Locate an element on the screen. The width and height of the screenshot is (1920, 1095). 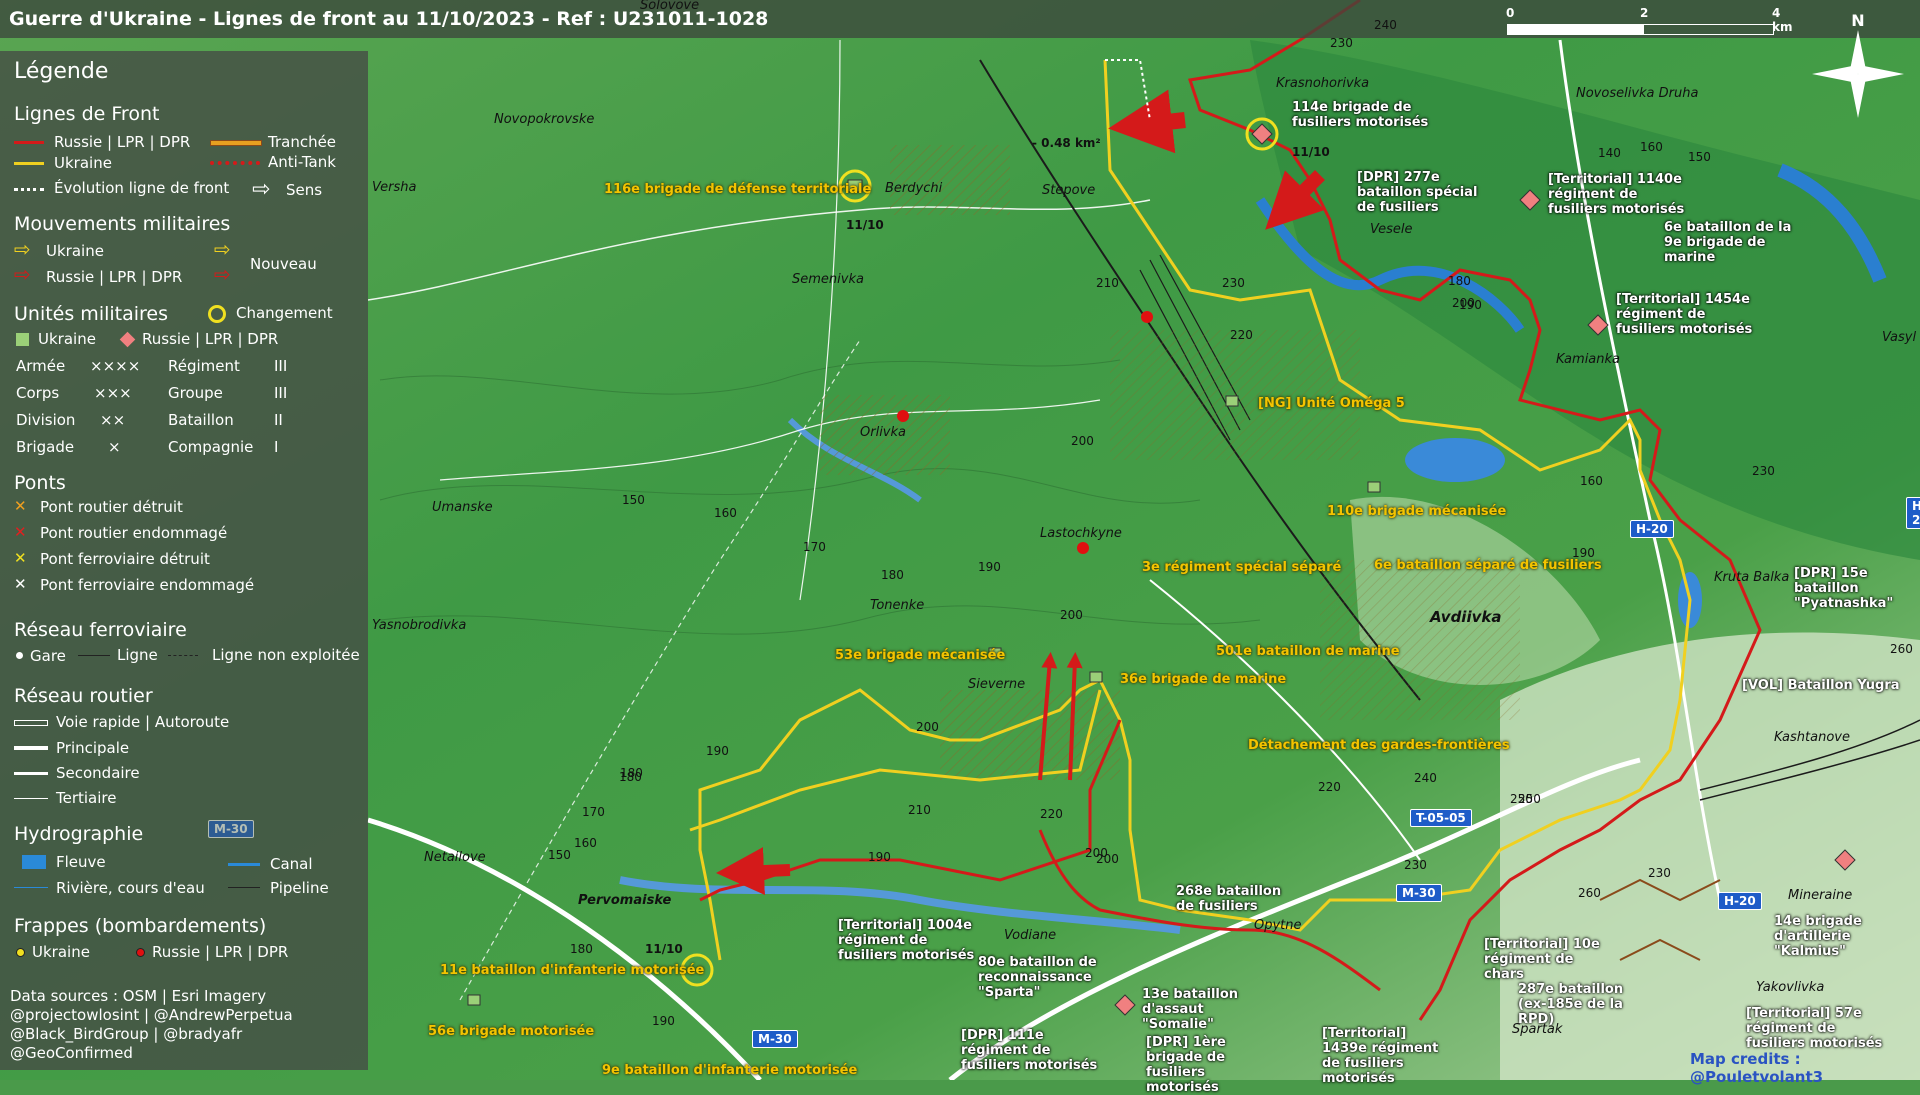
legend-bridge-road-destroyed-icon: ✕ is located at coordinates (20, 506).